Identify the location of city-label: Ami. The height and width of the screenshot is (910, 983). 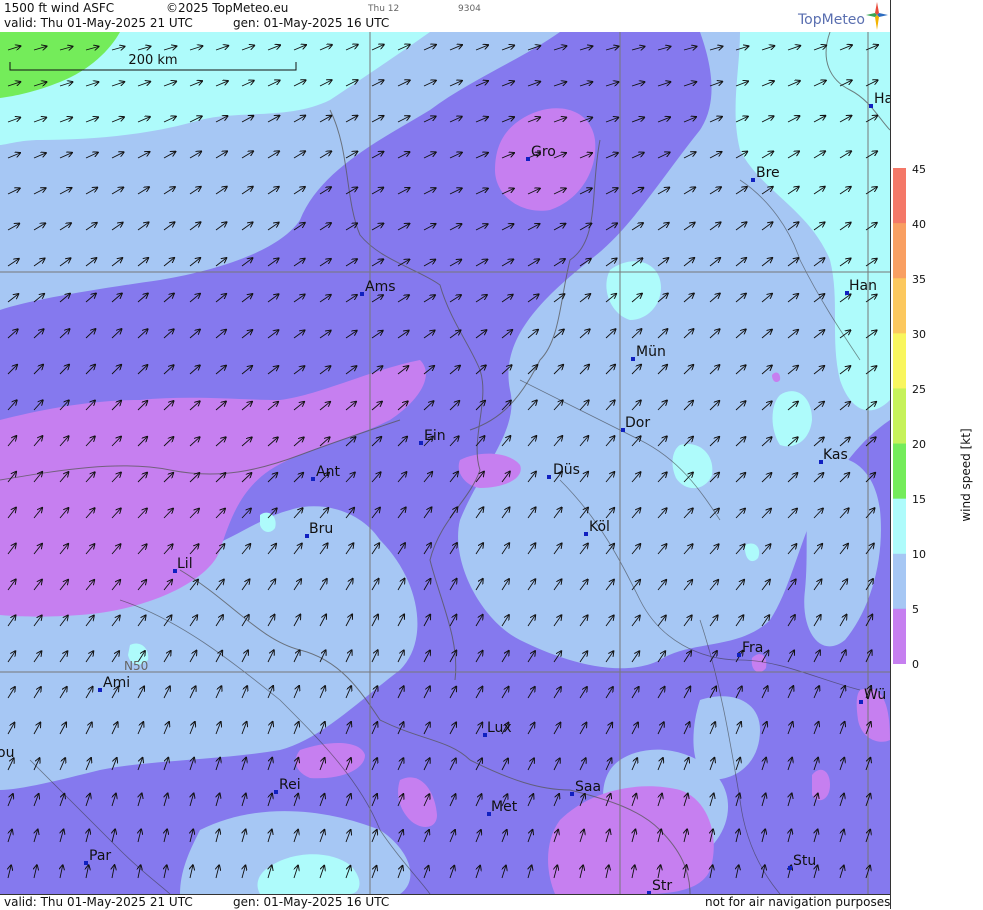
(116, 683).